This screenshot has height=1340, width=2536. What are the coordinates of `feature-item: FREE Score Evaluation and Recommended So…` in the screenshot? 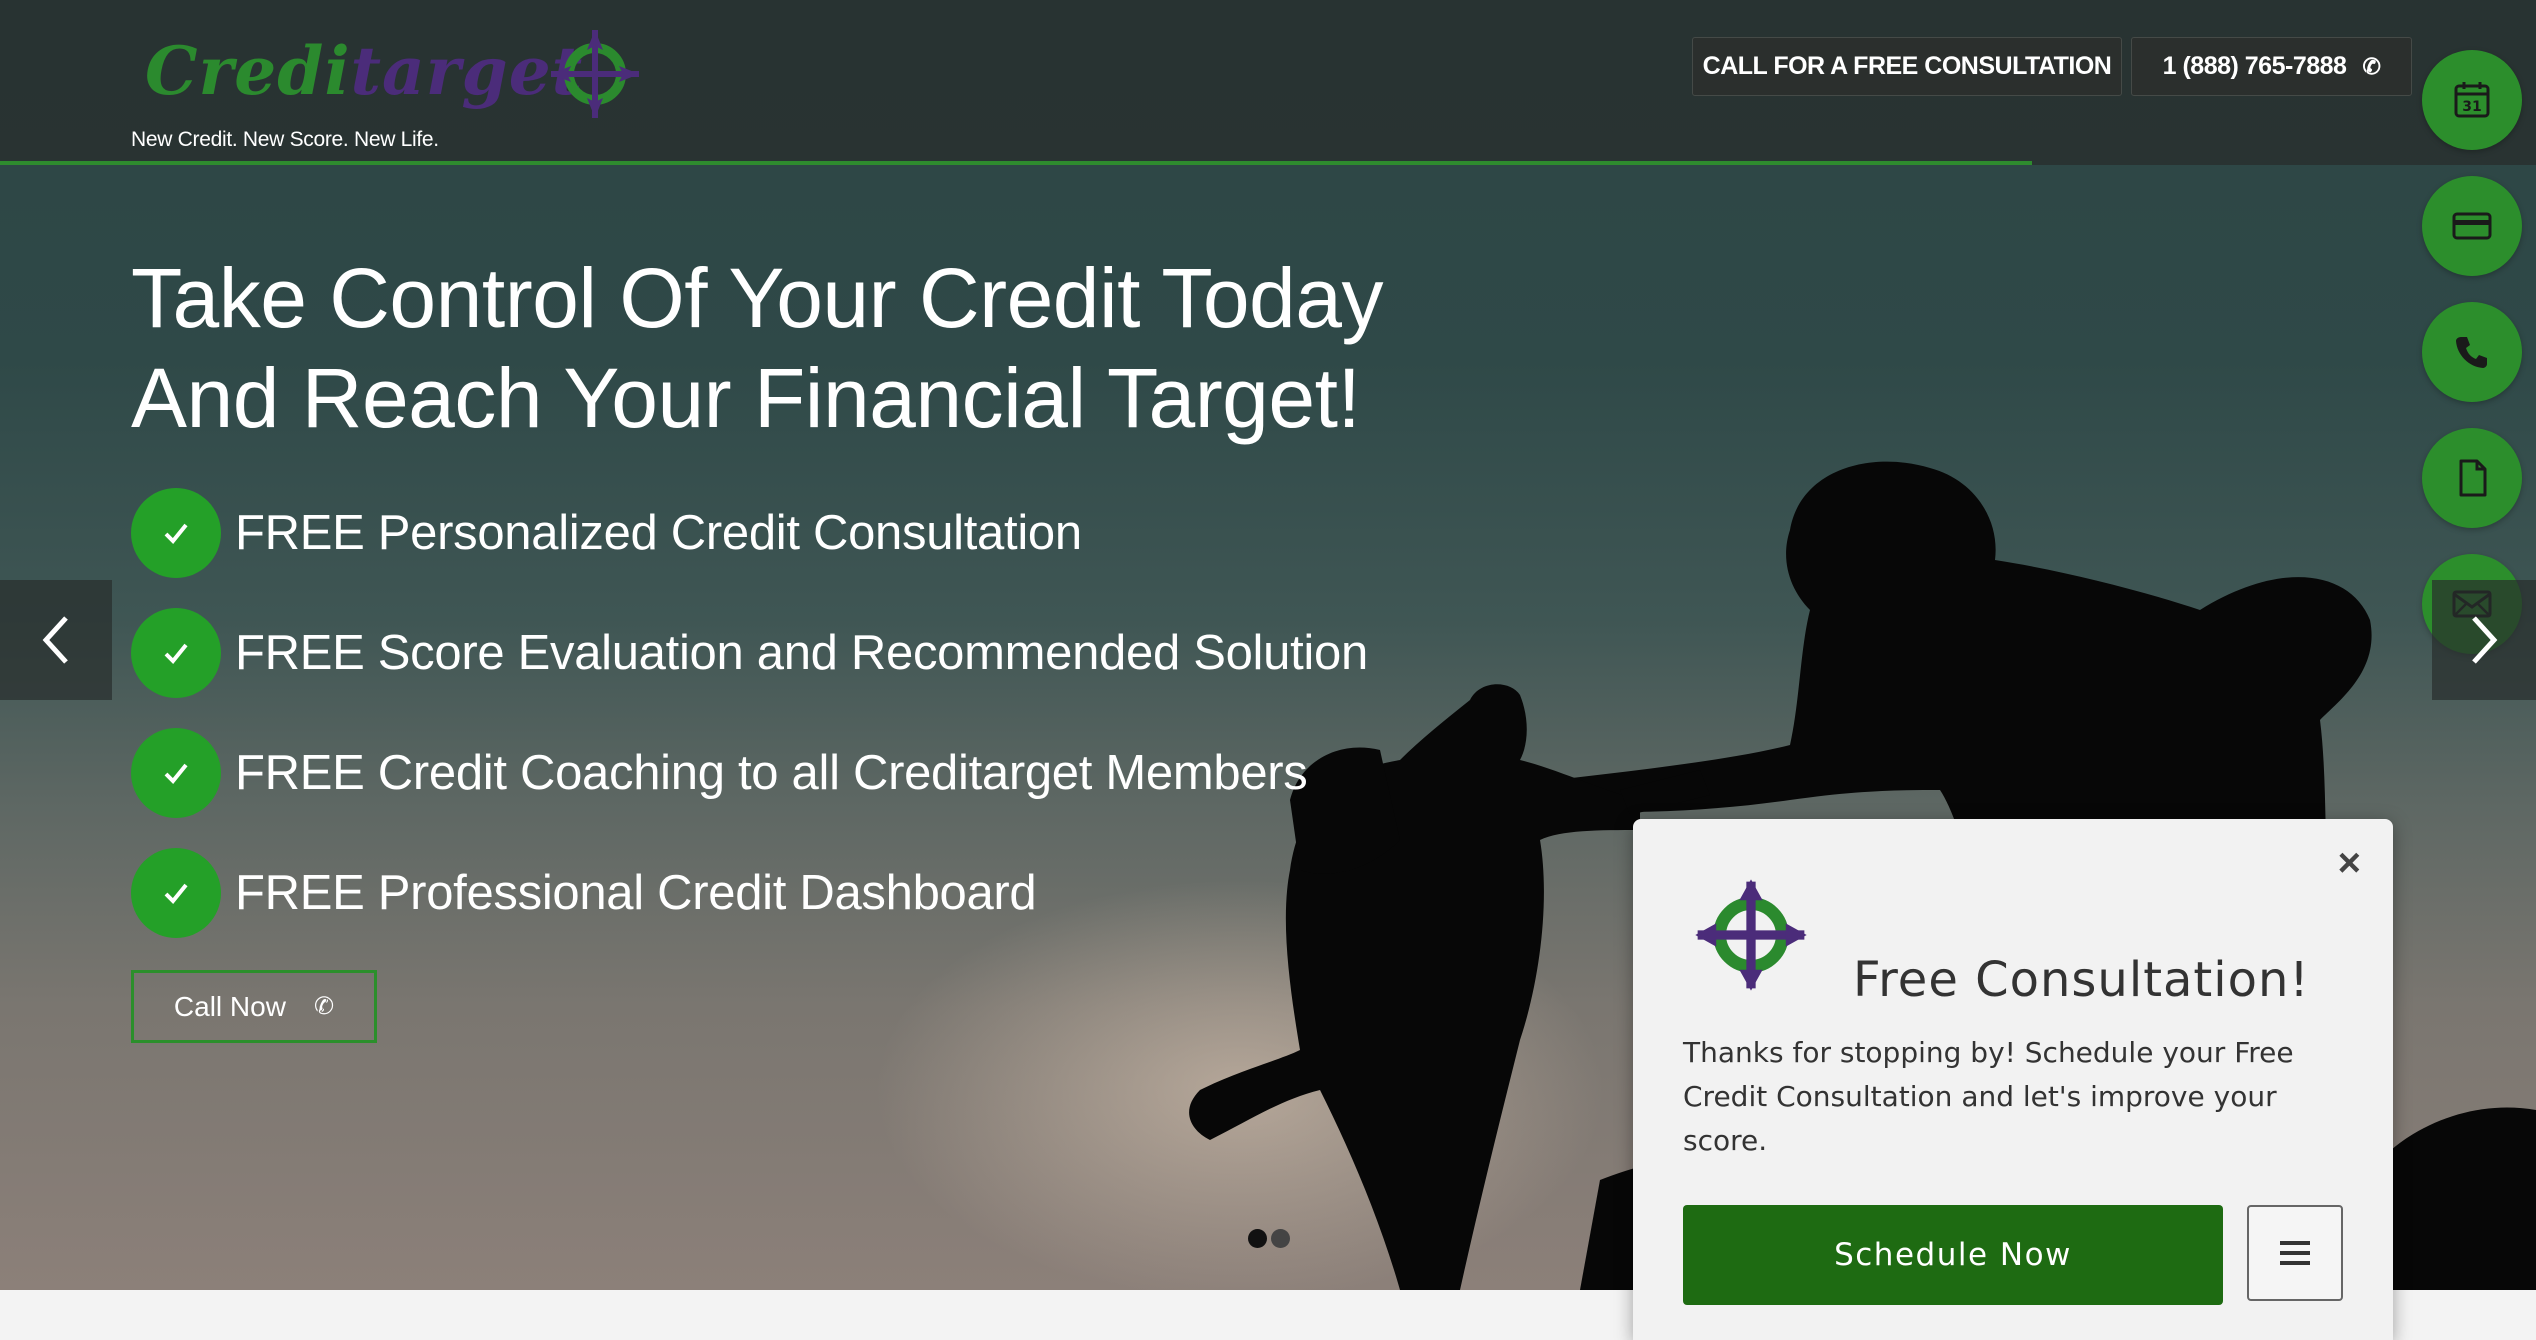 It's located at (749, 653).